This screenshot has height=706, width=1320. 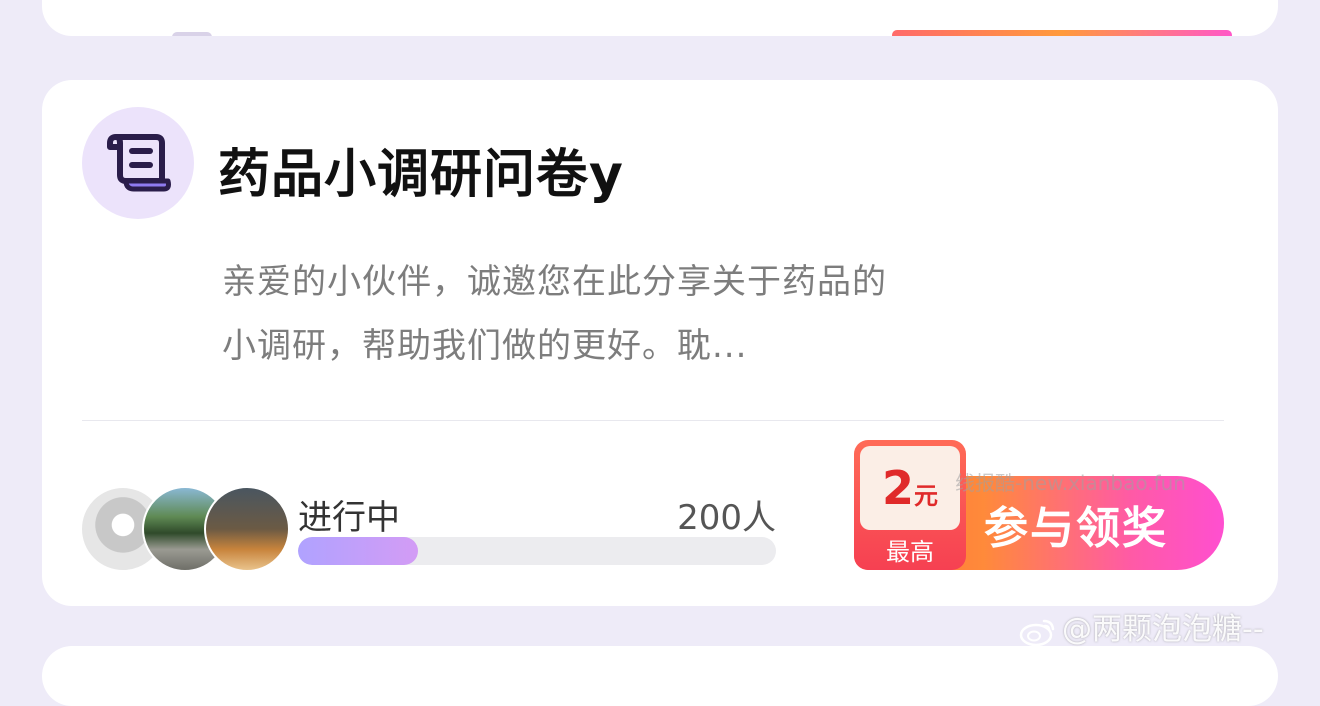 I want to click on participant-avatars, so click(x=190, y=529).